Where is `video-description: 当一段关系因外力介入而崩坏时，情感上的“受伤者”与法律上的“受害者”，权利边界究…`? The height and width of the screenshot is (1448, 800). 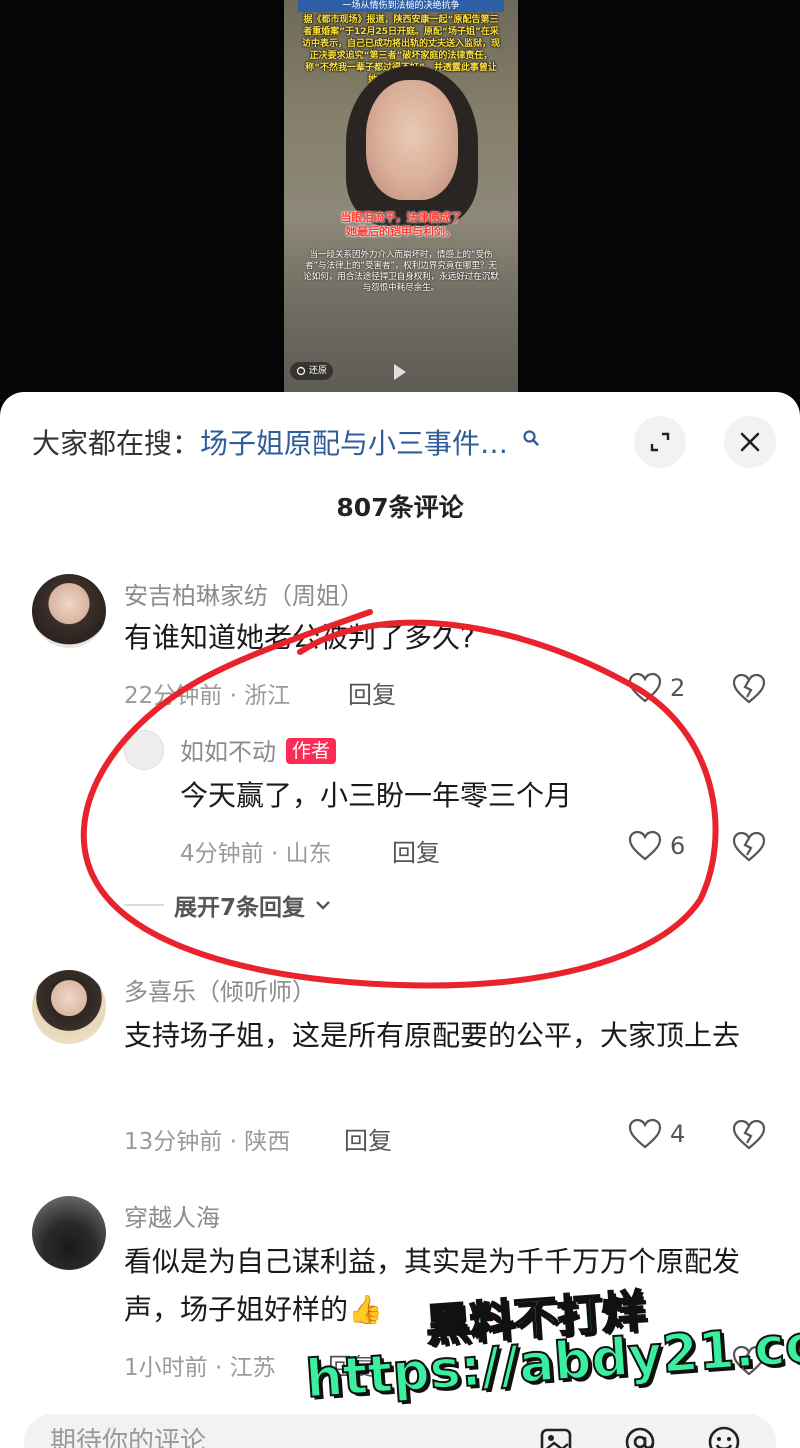 video-description: 当一段关系因外力介入而崩坏时，情感上的“受伤者”与法律上的“受害者”，权利边界究… is located at coordinates (401, 271).